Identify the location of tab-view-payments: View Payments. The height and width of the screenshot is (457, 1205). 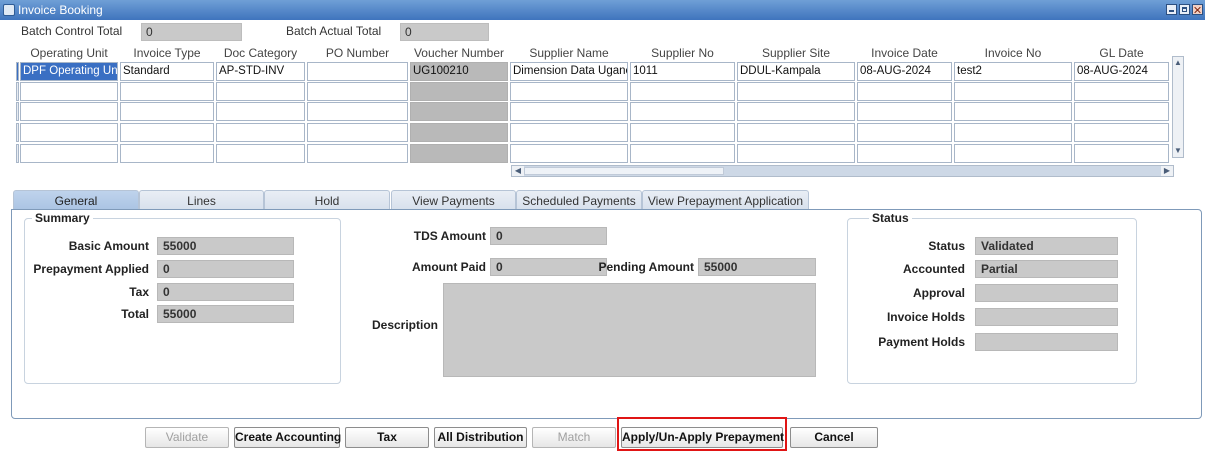
(453, 200).